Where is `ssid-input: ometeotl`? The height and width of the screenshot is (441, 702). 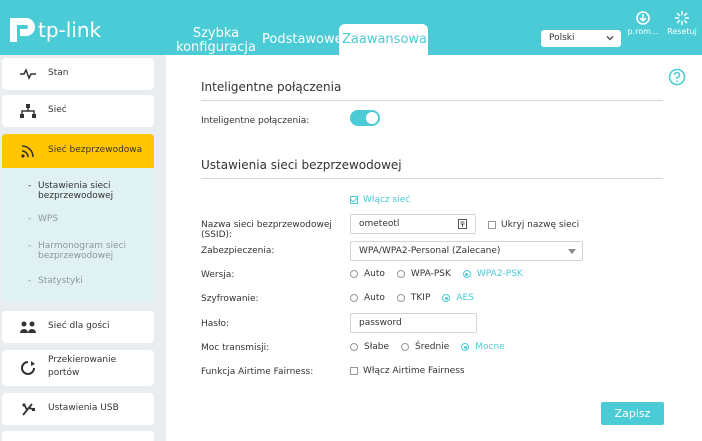 ssid-input: ometeotl is located at coordinates (413, 224).